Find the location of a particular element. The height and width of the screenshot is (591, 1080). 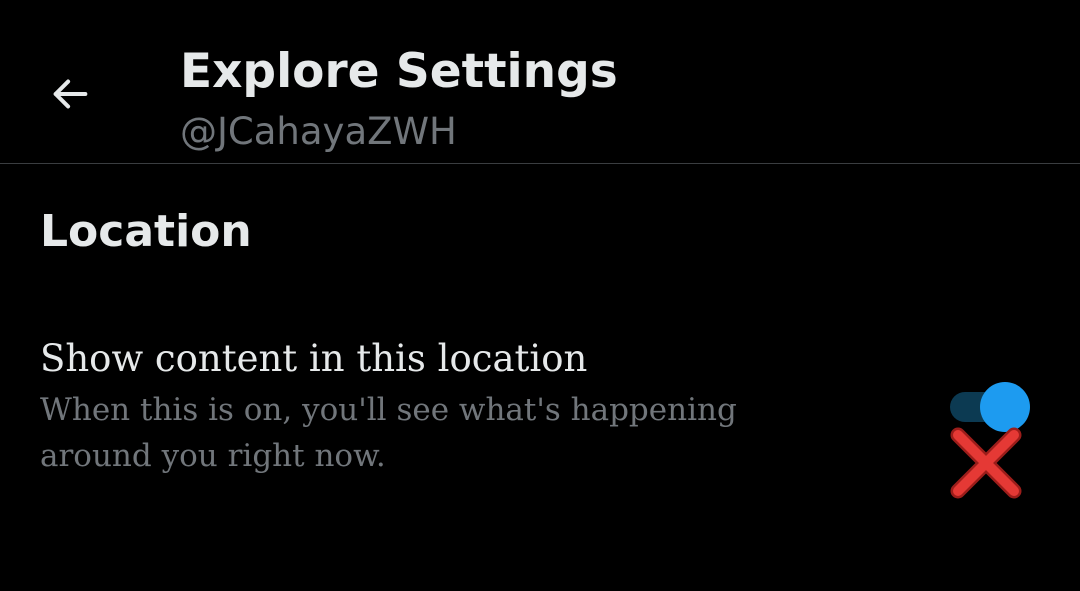

section-heading-location: Location is located at coordinates (146, 231).